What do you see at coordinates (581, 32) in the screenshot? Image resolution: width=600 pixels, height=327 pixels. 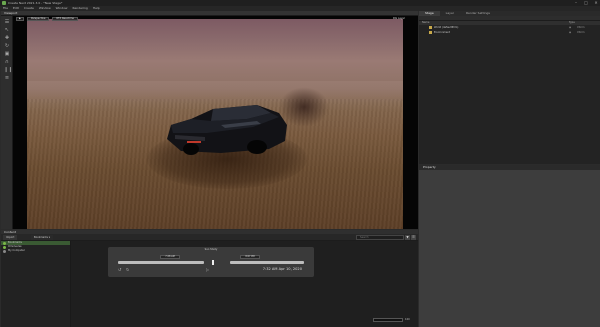 I see `prim-type: Xform` at bounding box center [581, 32].